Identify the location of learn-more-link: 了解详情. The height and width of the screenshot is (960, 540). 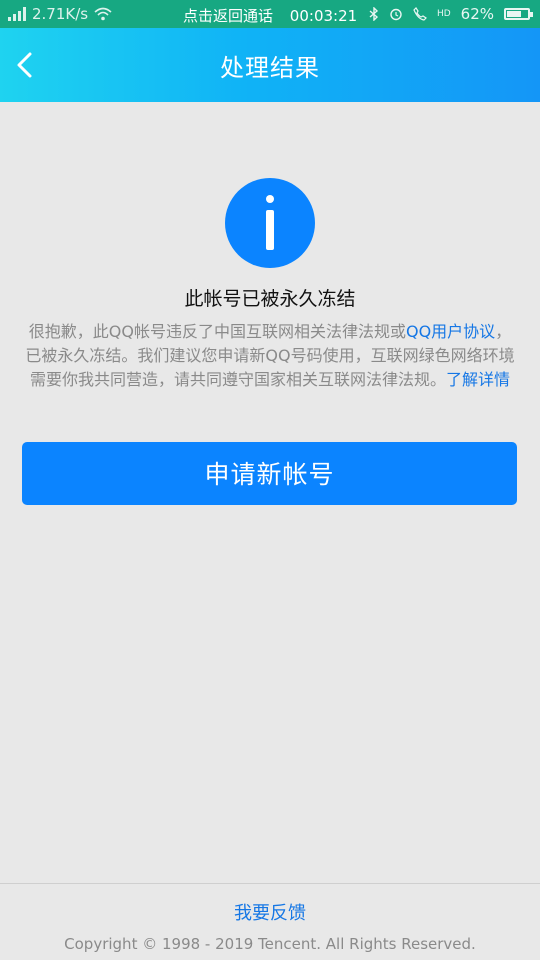
(478, 379).